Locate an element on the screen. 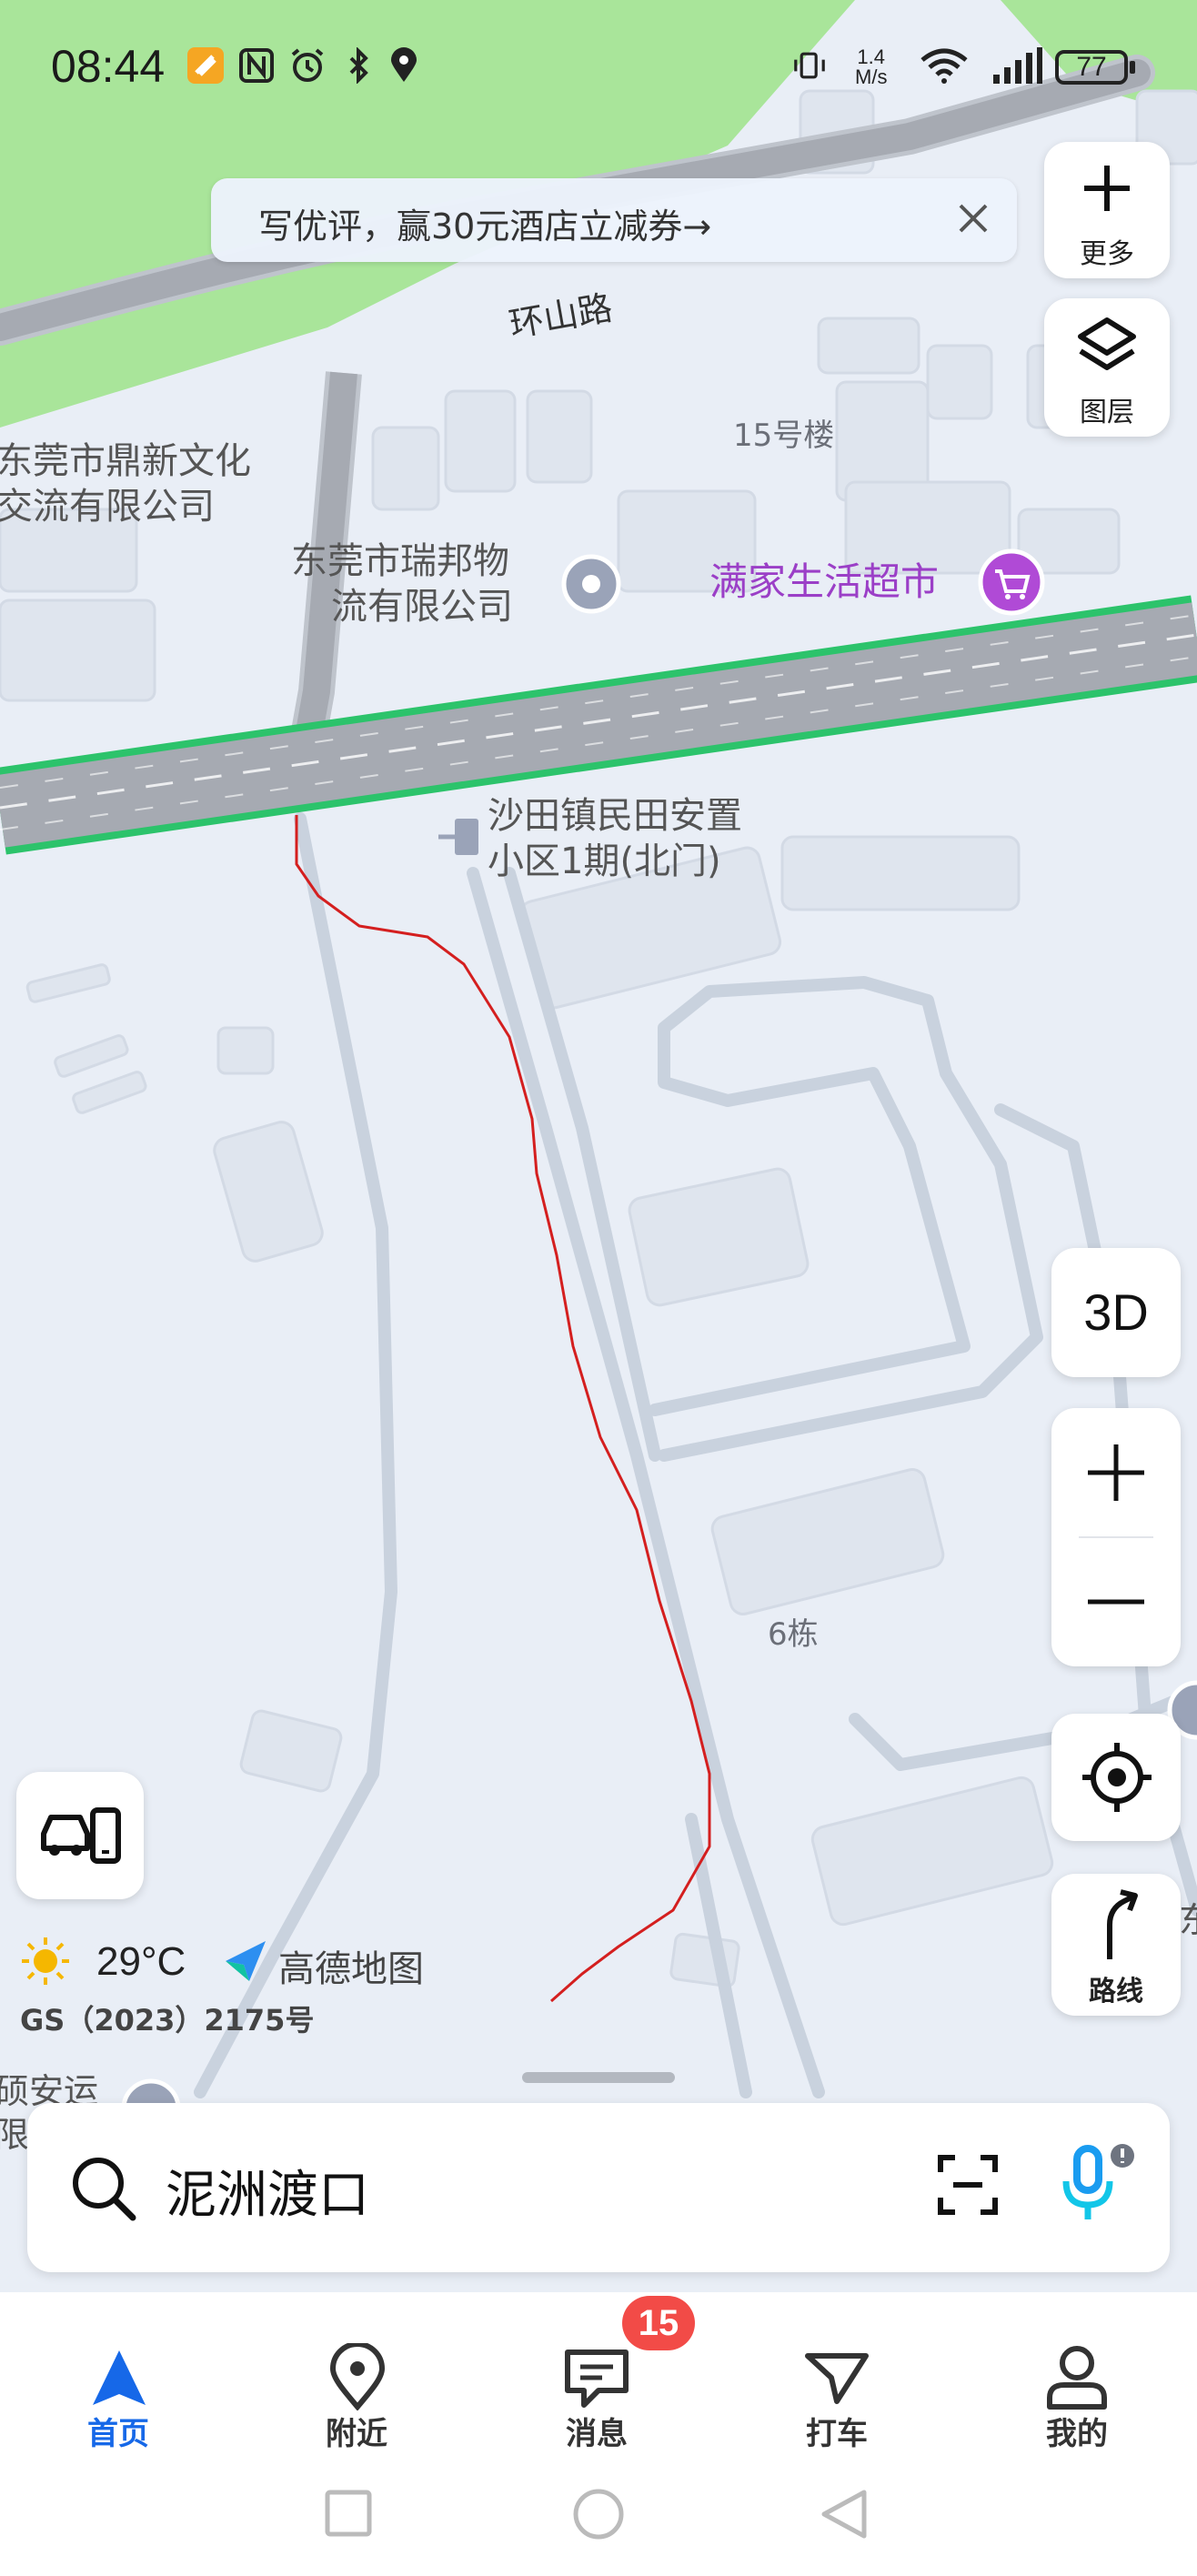 This screenshot has width=1197, height=2576. zoom-in-button is located at coordinates (1116, 1472).